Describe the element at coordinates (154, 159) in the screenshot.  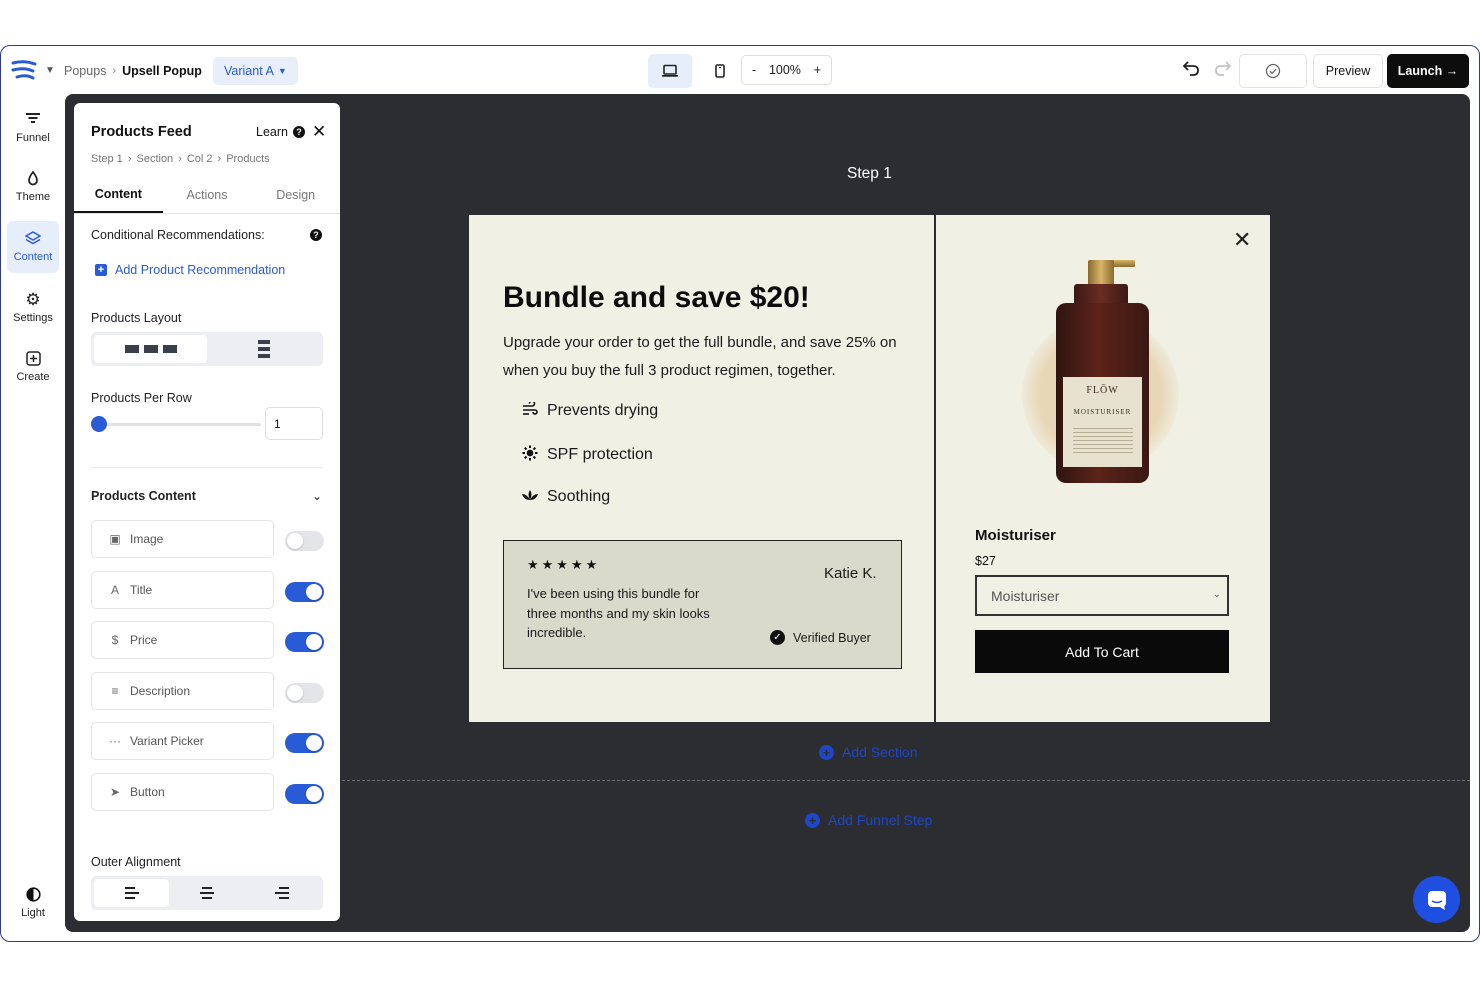
I see `panel-crumb-item: Section` at that location.